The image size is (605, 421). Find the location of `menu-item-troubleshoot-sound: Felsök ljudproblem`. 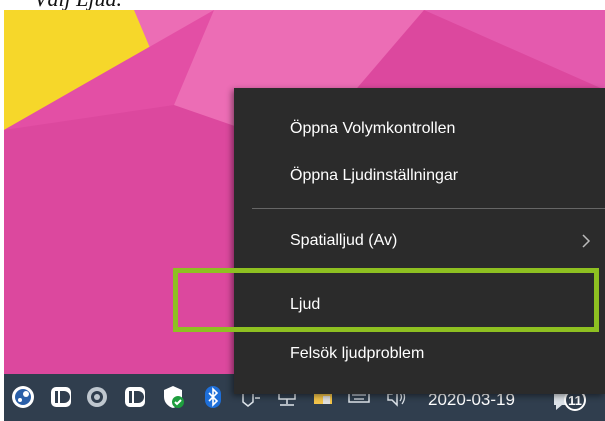

menu-item-troubleshoot-sound: Felsök ljudproblem is located at coordinates (419, 354).